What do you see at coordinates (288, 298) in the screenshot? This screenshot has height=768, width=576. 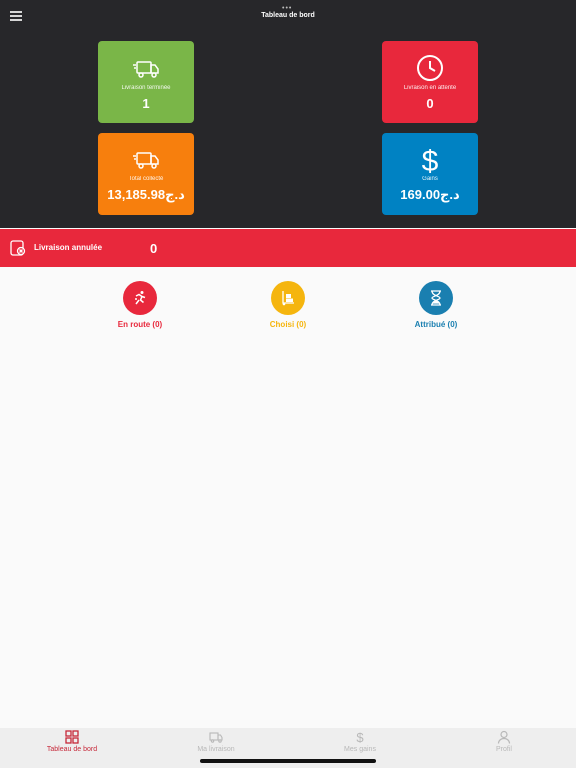 I see `hand-truck-icon` at bounding box center [288, 298].